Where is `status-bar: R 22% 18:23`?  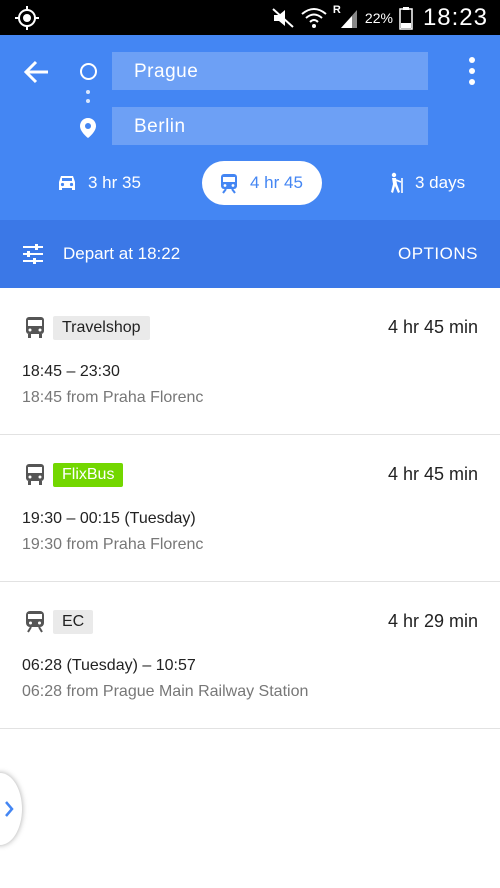
status-bar: R 22% 18:23 is located at coordinates (250, 17).